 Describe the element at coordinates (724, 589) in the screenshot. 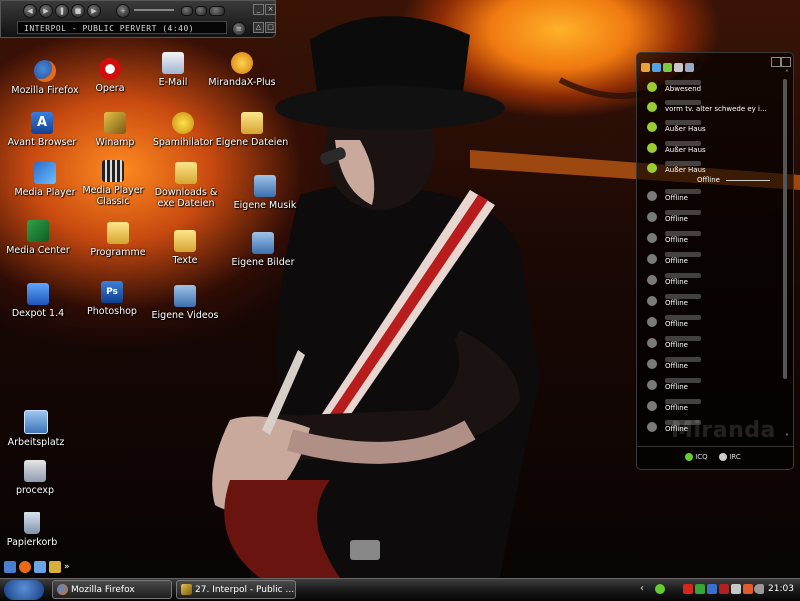

I see `tool-tray-icon` at that location.